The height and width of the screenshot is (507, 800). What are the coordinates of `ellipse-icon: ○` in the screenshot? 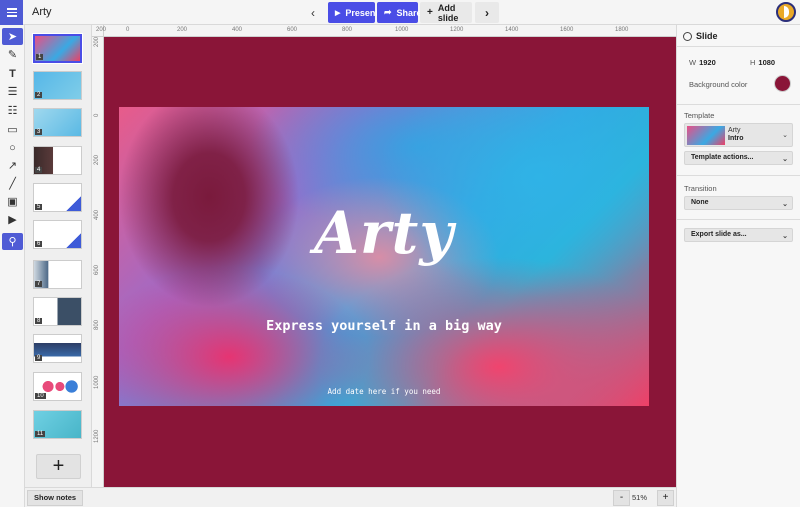 It's located at (12, 147).